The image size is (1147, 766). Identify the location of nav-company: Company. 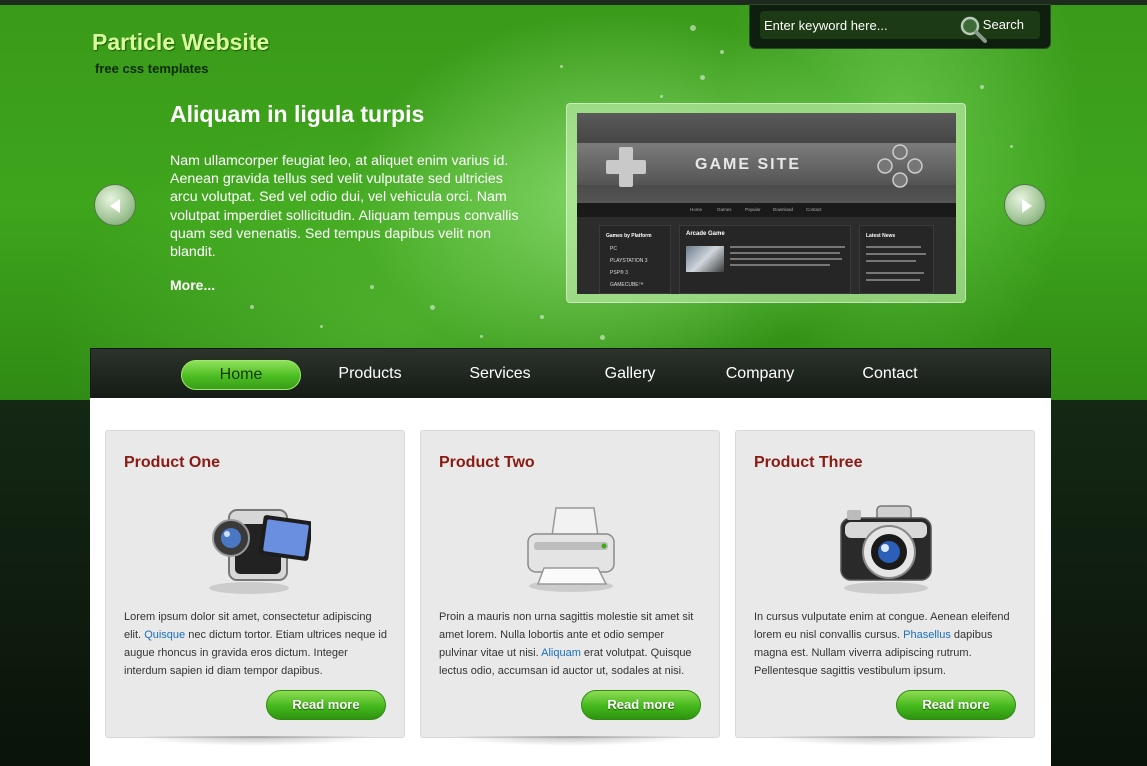
(760, 375).